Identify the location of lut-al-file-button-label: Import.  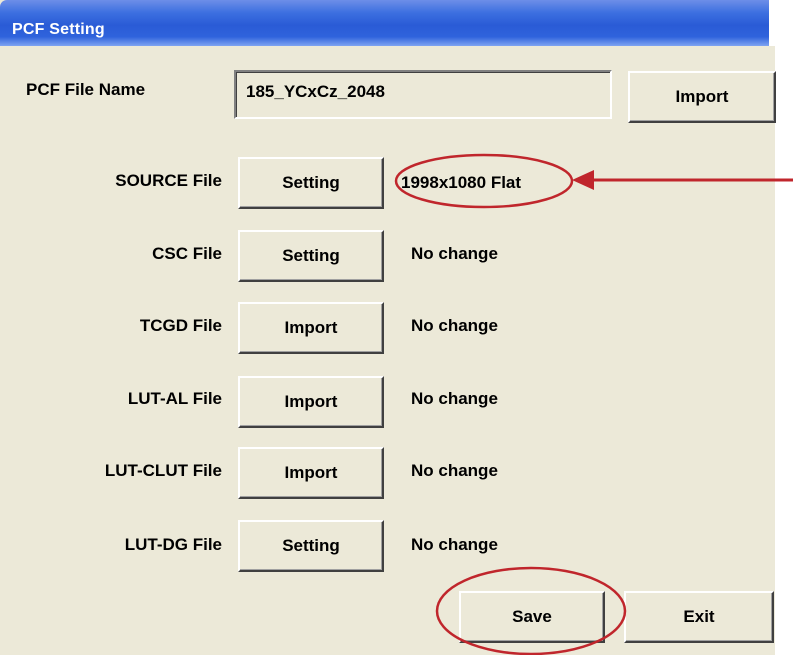
(311, 401).